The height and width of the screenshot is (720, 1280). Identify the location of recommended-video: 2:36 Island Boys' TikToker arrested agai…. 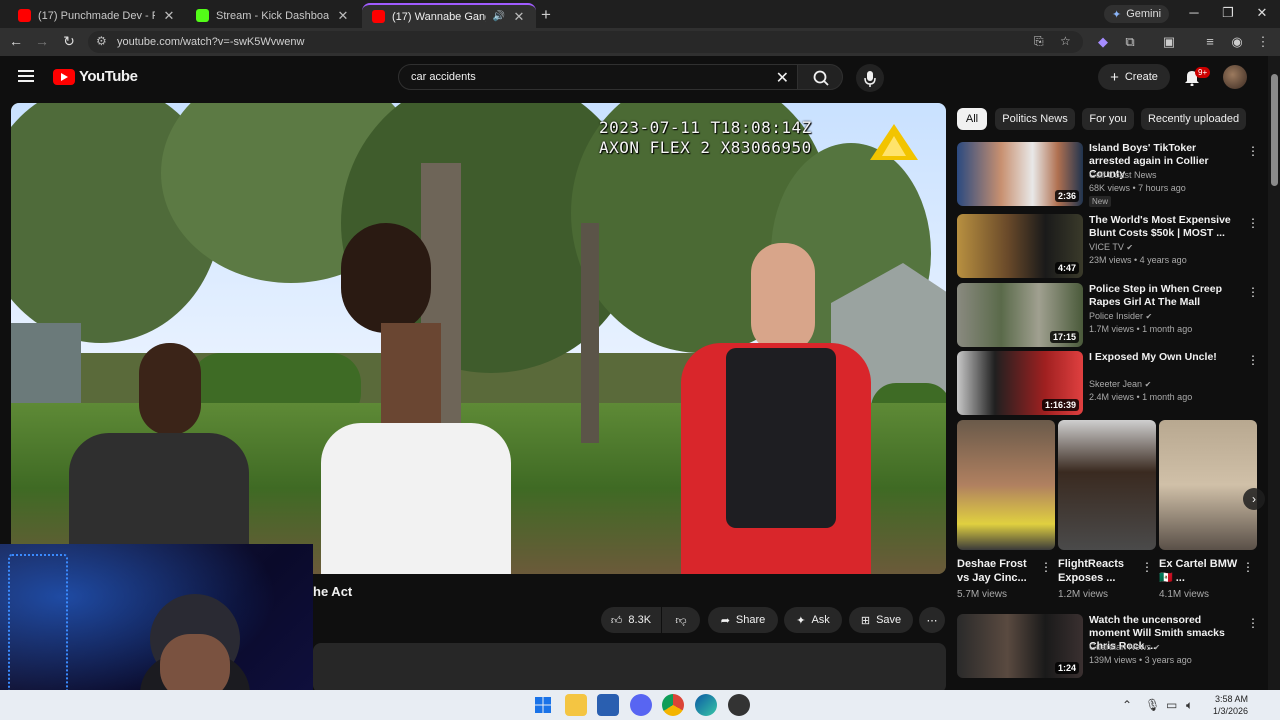
(1108, 177).